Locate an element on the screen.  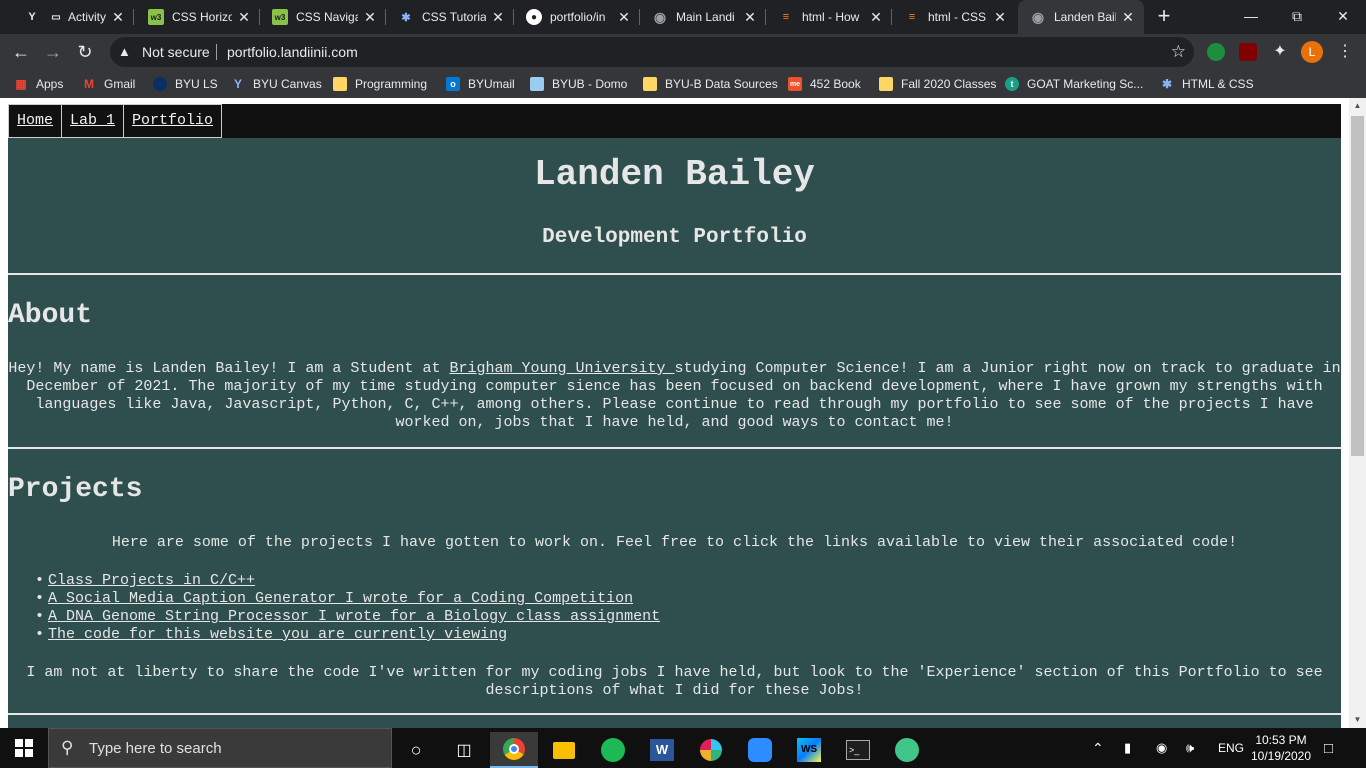
terminal-icon: >_ is located at coordinates (858, 750).